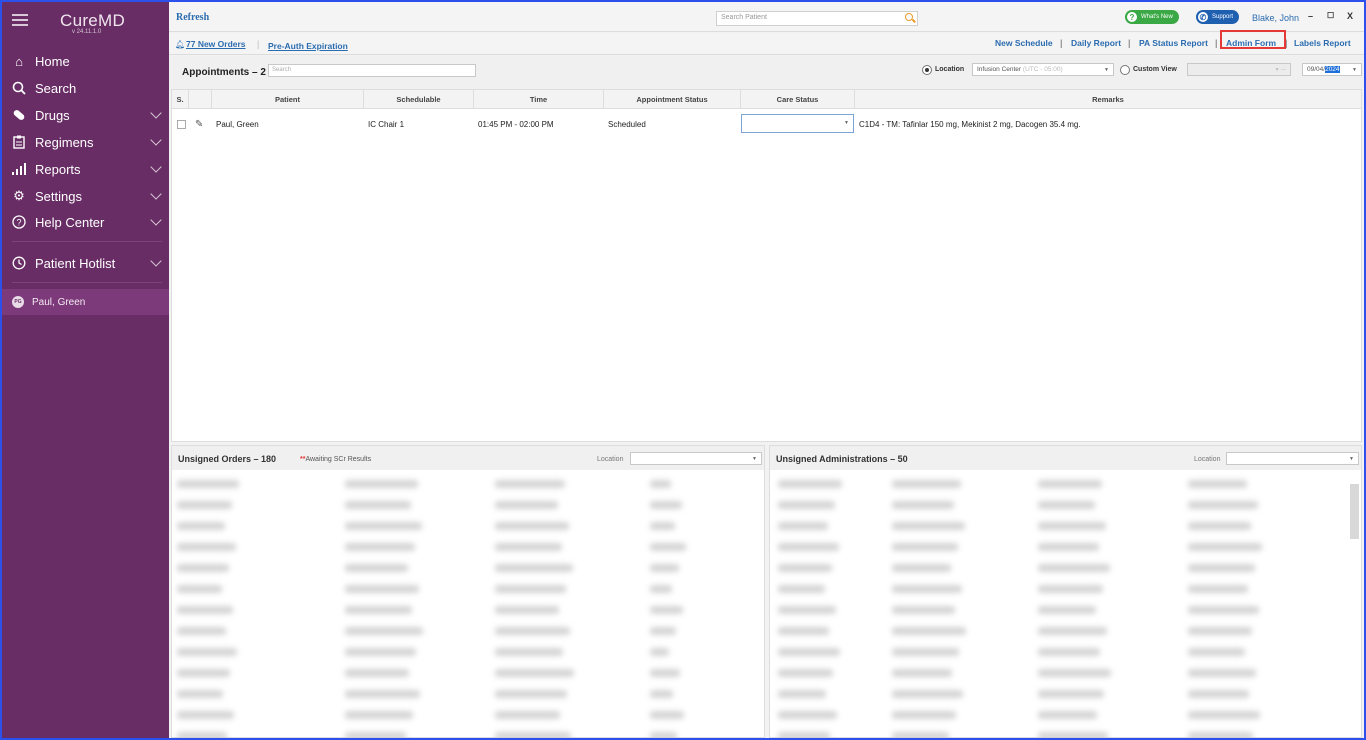  Describe the element at coordinates (1292, 458) in the screenshot. I see `admins-location-select: ▼` at that location.